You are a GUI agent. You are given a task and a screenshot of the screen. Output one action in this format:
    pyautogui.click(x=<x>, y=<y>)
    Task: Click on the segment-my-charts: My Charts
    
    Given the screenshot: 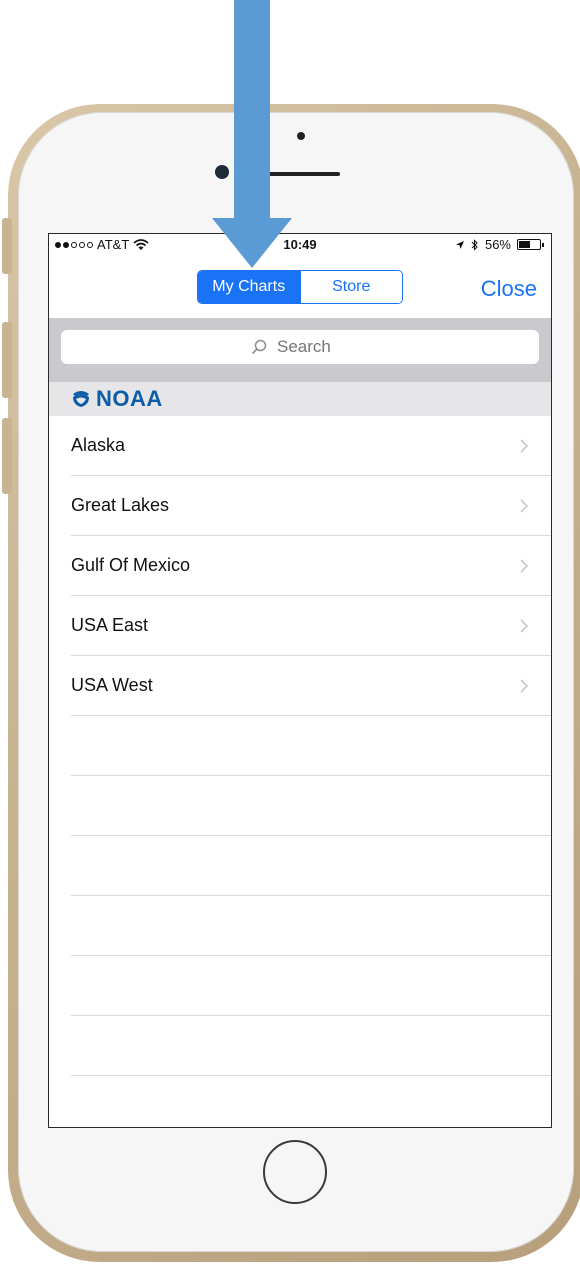 What is the action you would take?
    pyautogui.click(x=249, y=287)
    